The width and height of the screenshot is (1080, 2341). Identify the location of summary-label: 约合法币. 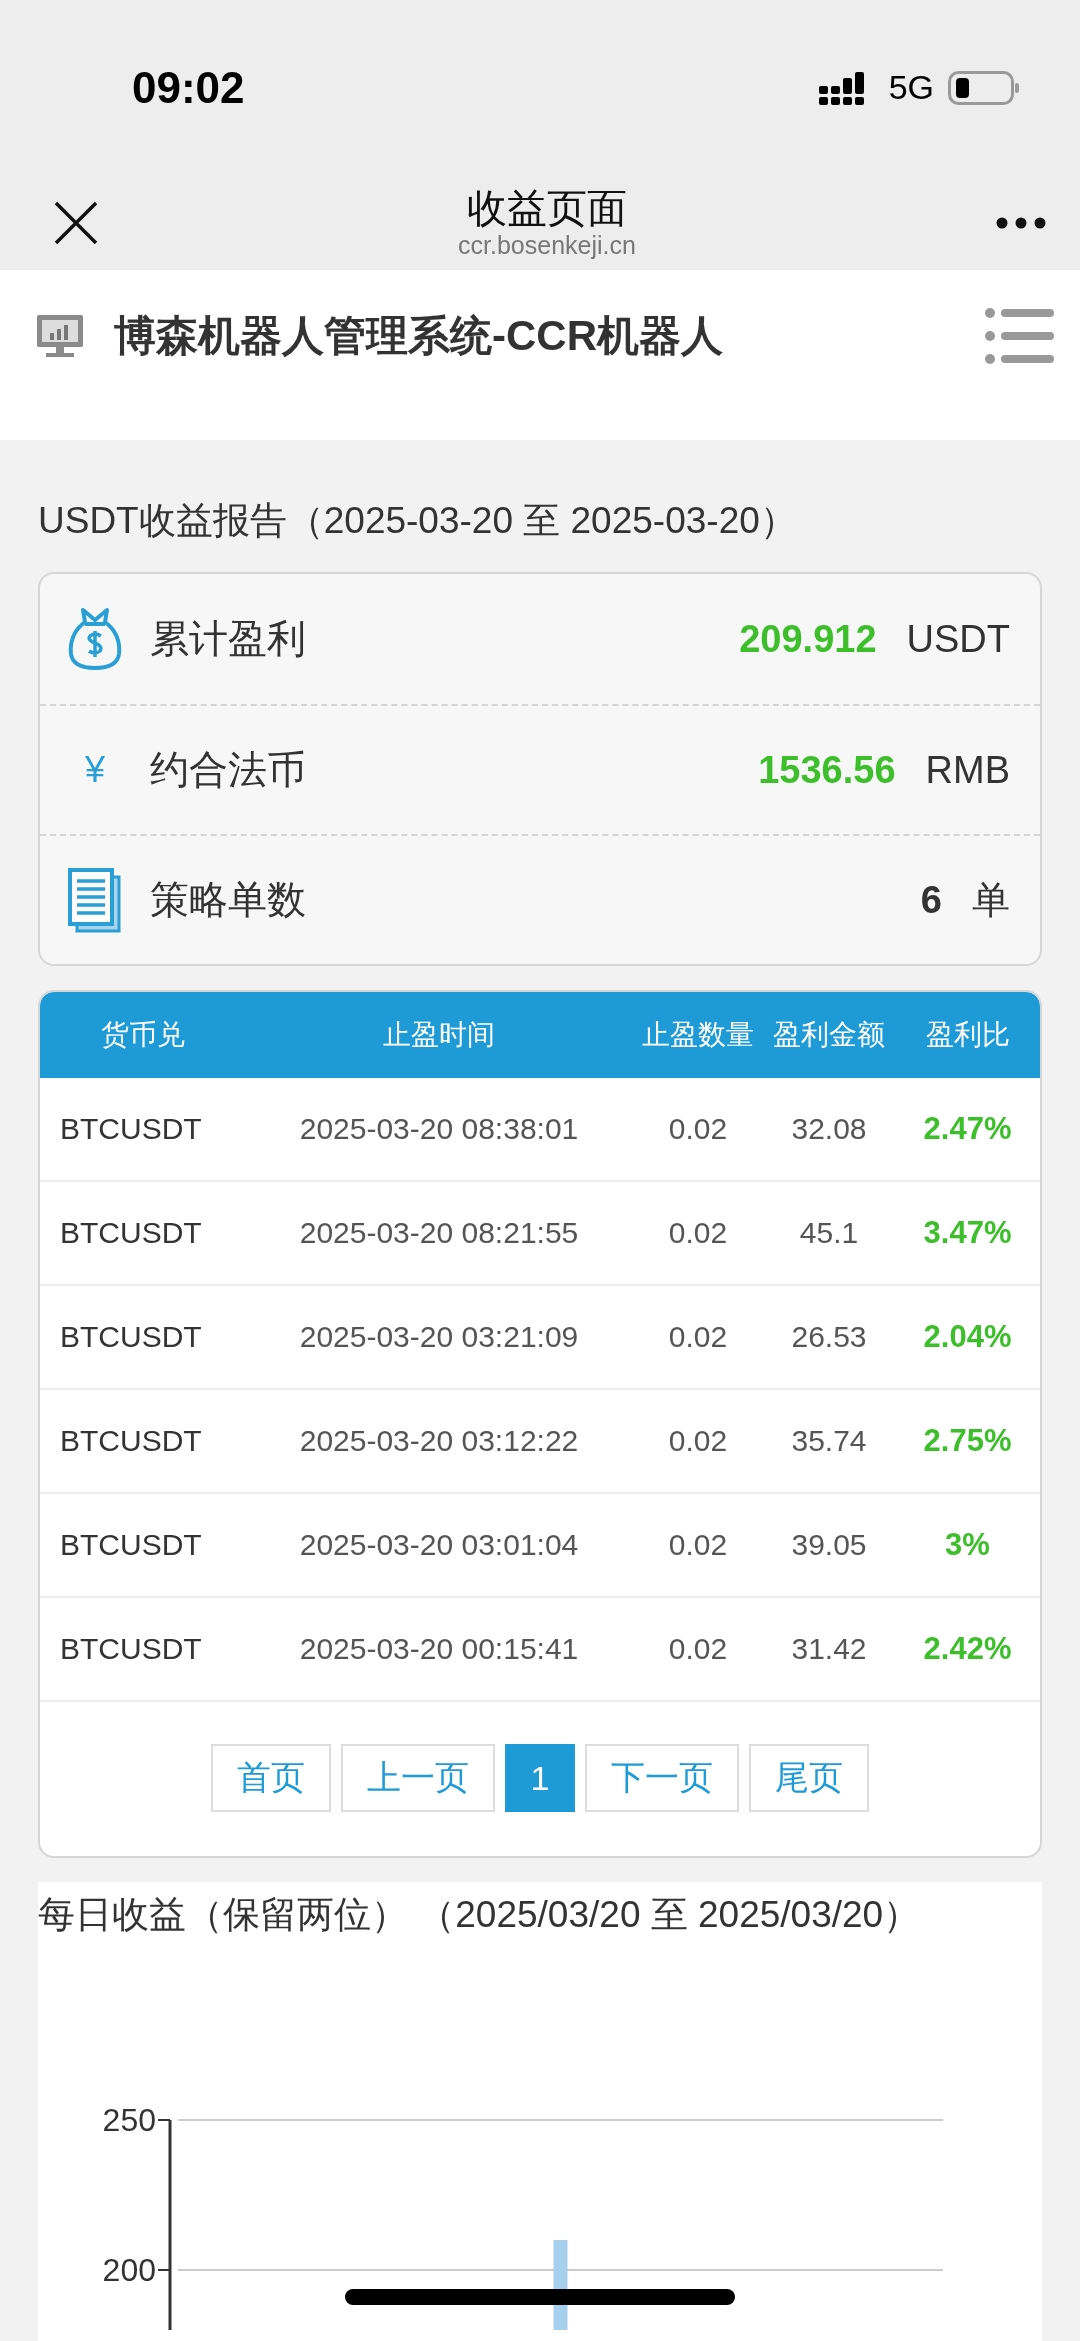
(228, 770).